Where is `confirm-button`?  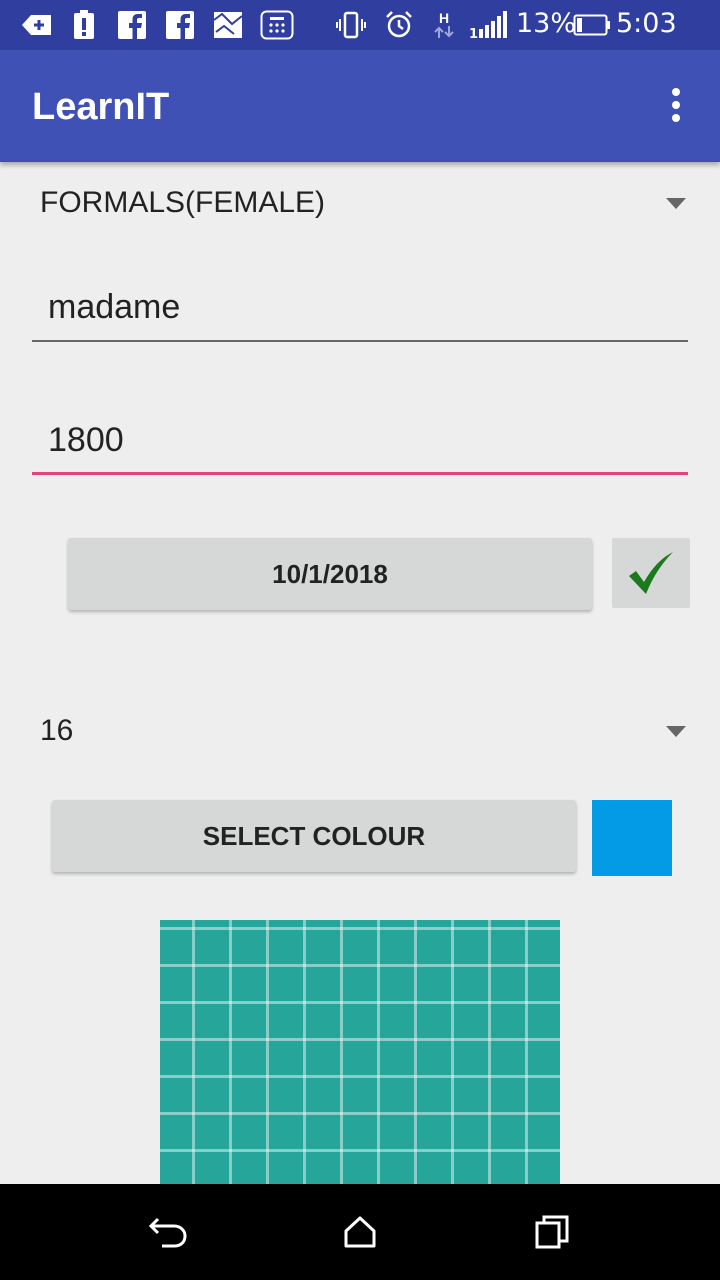
confirm-button is located at coordinates (651, 573).